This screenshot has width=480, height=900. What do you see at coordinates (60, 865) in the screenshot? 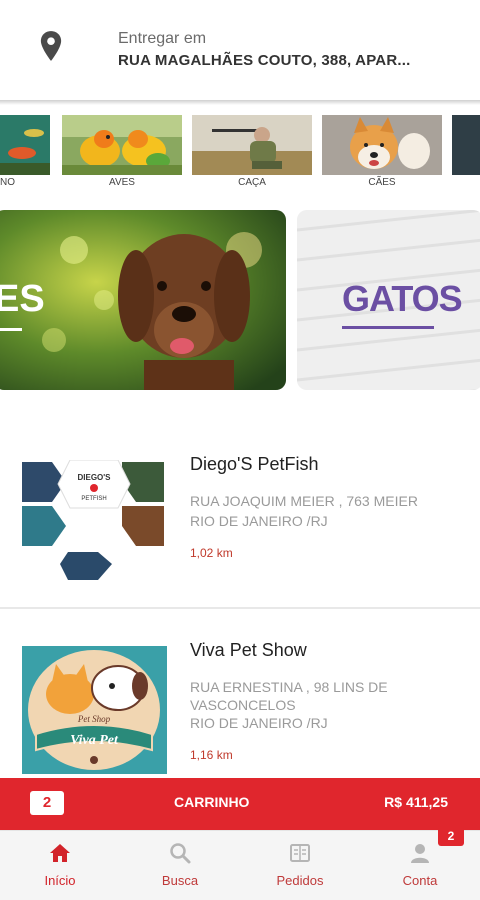
I see `nav-item-inicio: Início` at bounding box center [60, 865].